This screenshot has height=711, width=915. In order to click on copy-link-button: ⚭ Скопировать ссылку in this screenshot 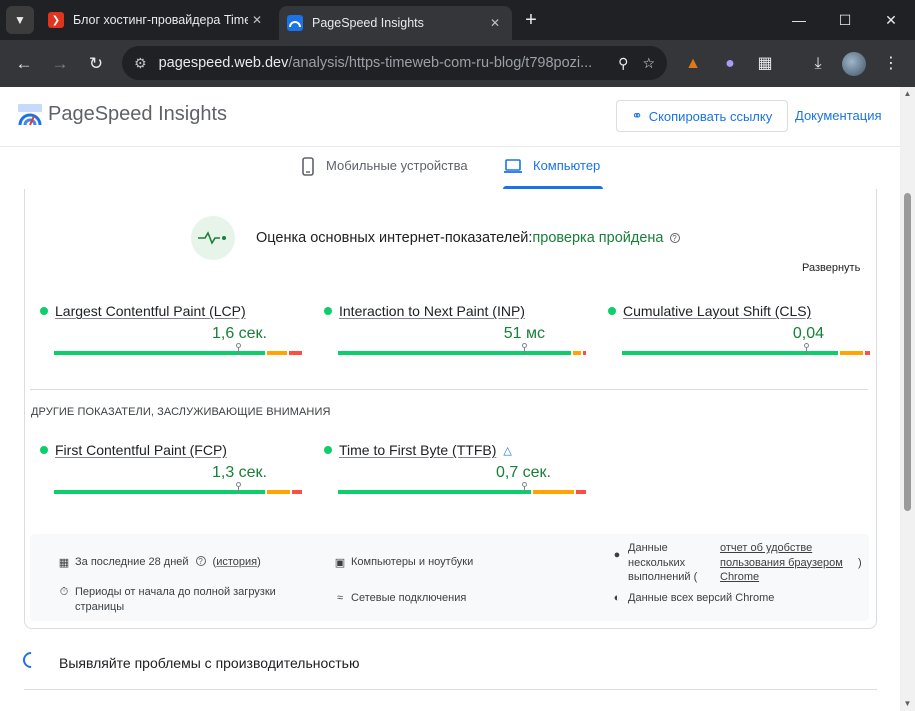, I will do `click(702, 116)`.